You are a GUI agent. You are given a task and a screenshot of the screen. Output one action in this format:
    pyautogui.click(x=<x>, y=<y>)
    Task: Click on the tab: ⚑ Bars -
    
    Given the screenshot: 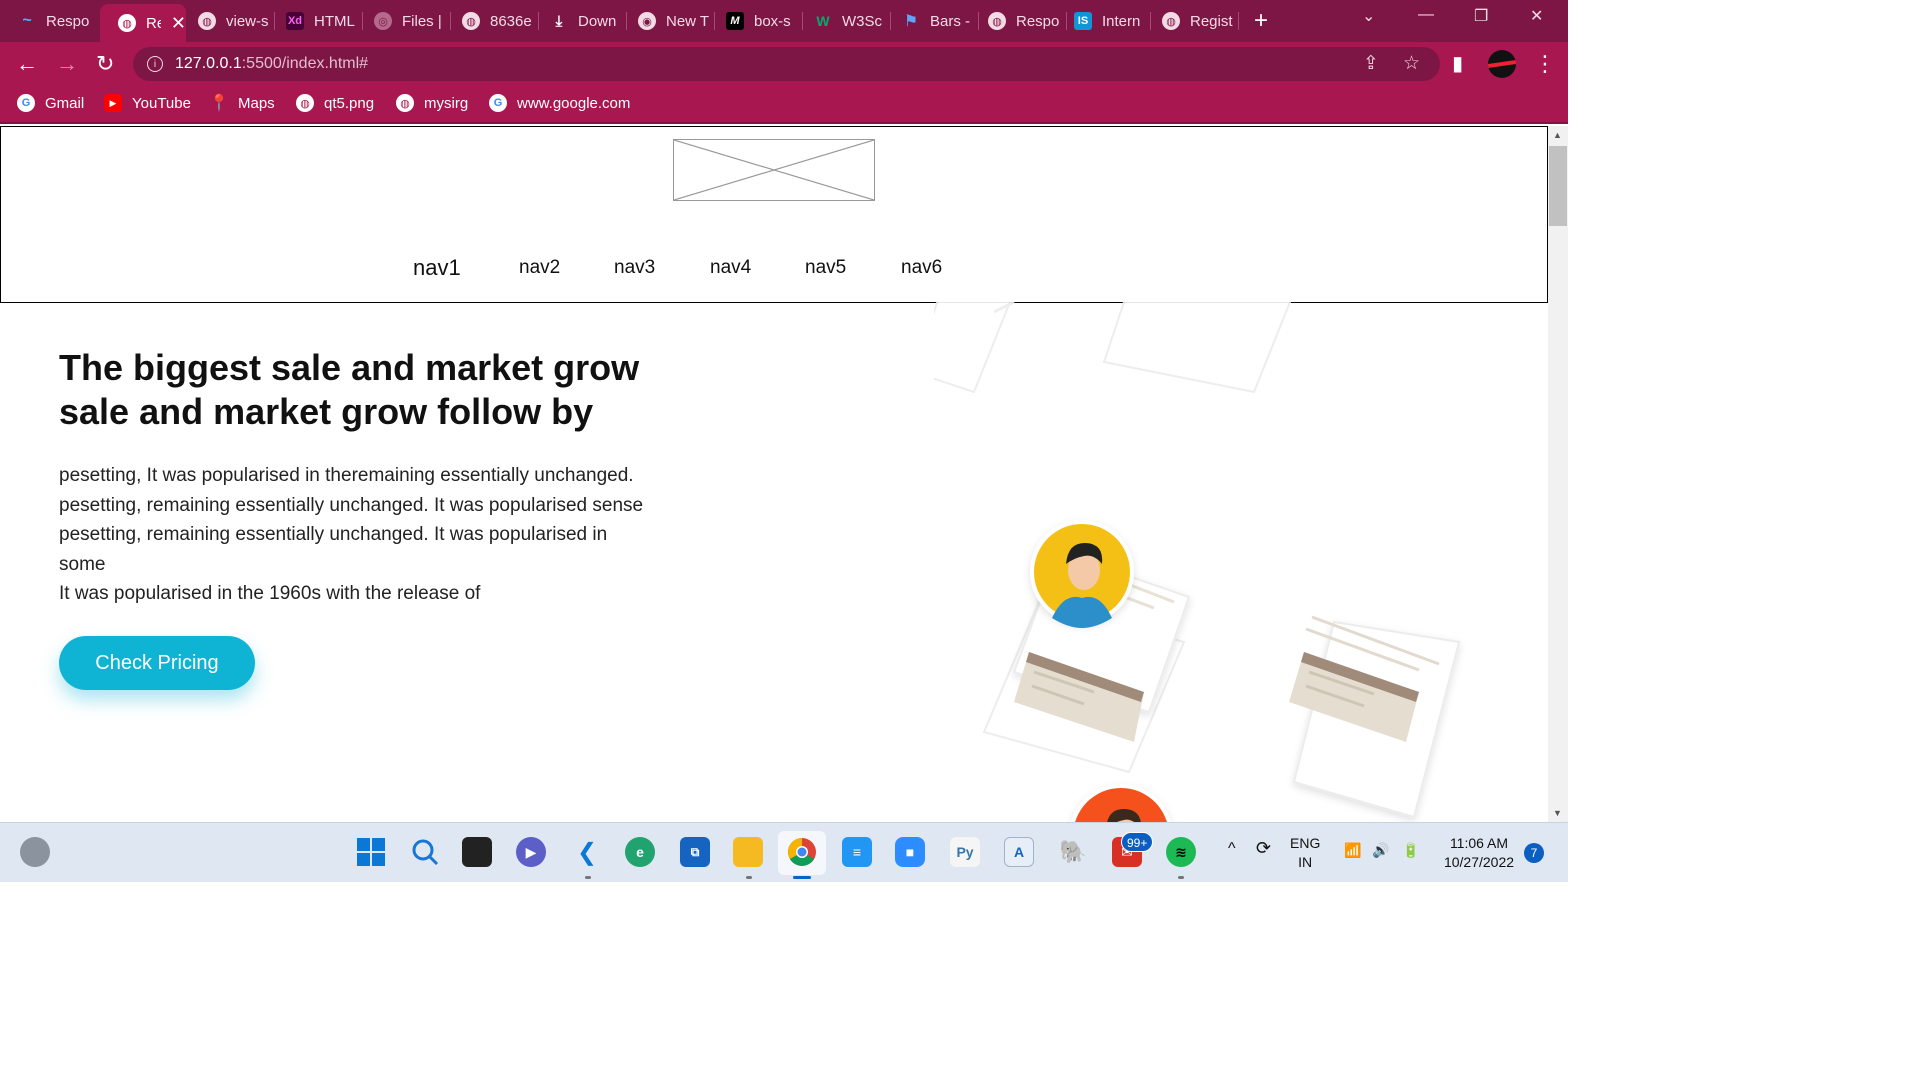 What is the action you would take?
    pyautogui.click(x=930, y=21)
    